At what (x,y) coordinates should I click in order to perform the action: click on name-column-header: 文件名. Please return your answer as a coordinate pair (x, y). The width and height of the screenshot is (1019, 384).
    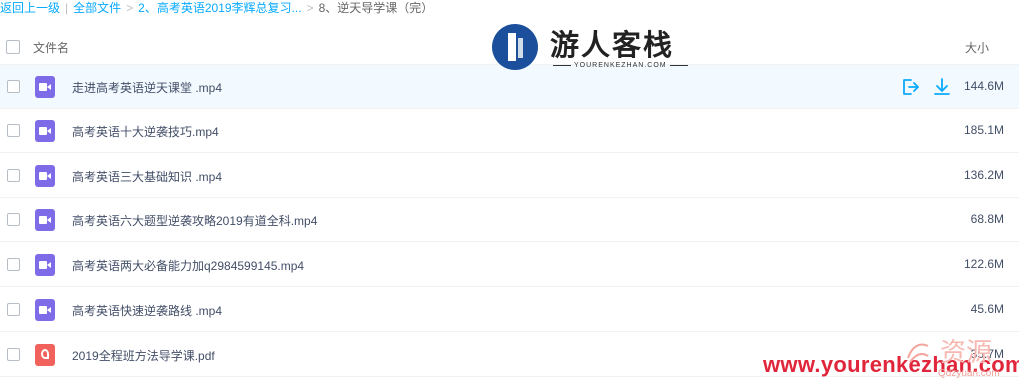
    Looking at the image, I should click on (51, 47).